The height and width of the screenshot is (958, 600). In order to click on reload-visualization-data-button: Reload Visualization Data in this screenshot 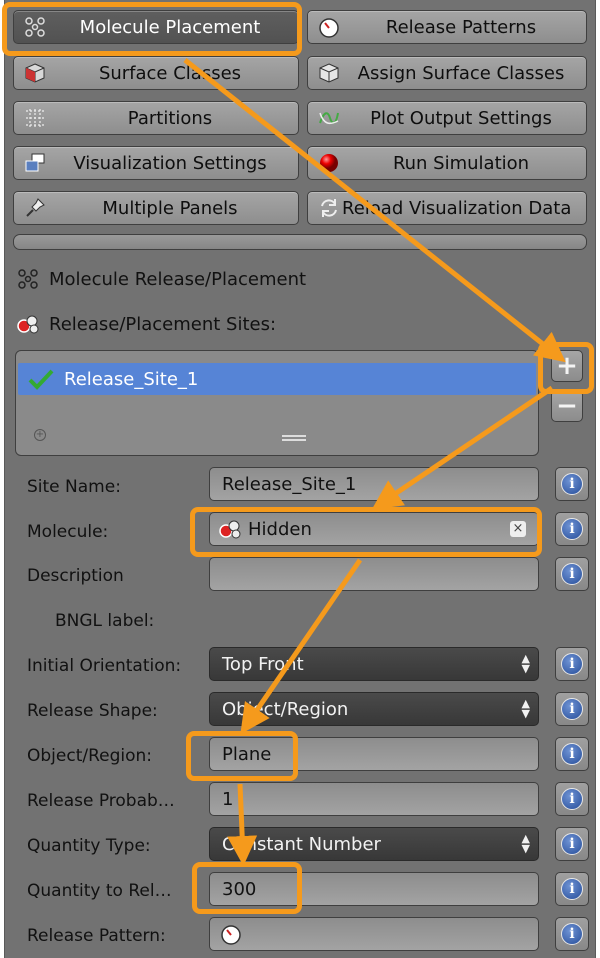, I will do `click(447, 208)`.